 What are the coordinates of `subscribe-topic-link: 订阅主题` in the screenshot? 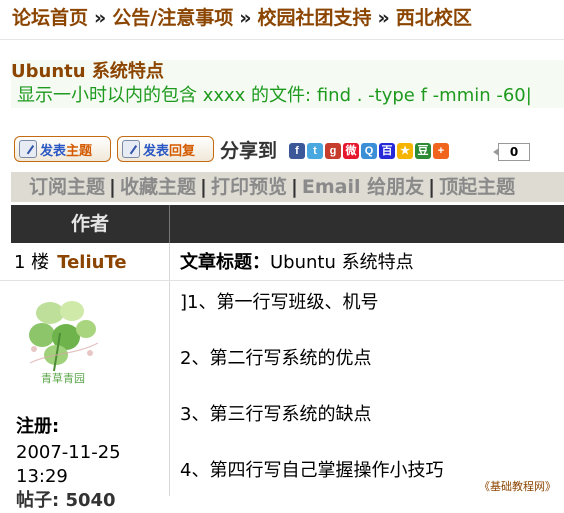 It's located at (67, 187).